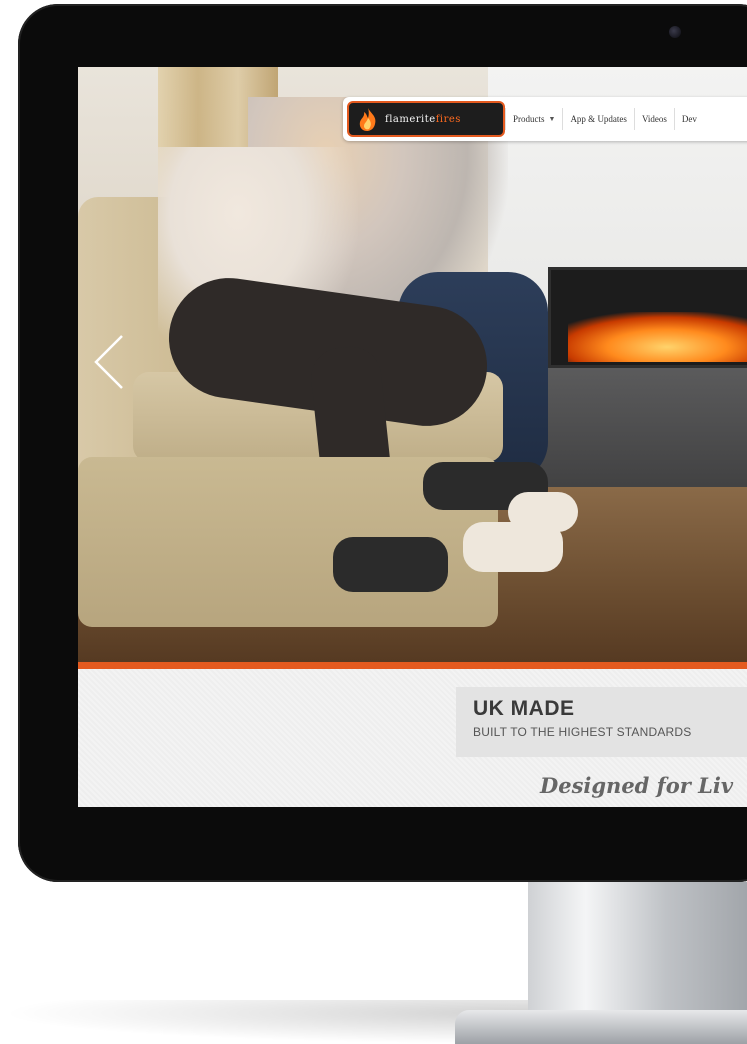 The height and width of the screenshot is (1044, 747). What do you see at coordinates (601, 1027) in the screenshot?
I see `monitor-base` at bounding box center [601, 1027].